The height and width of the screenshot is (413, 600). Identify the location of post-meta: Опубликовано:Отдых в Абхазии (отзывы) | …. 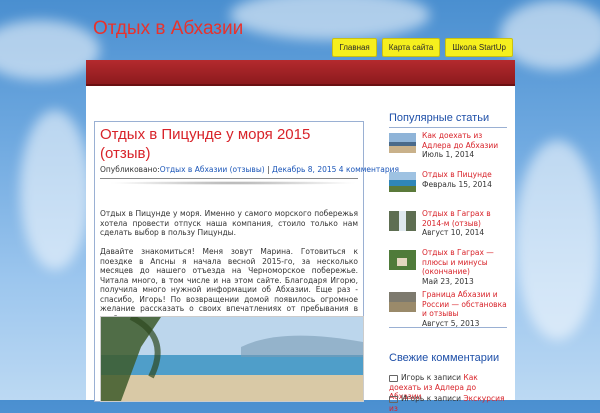
(249, 169).